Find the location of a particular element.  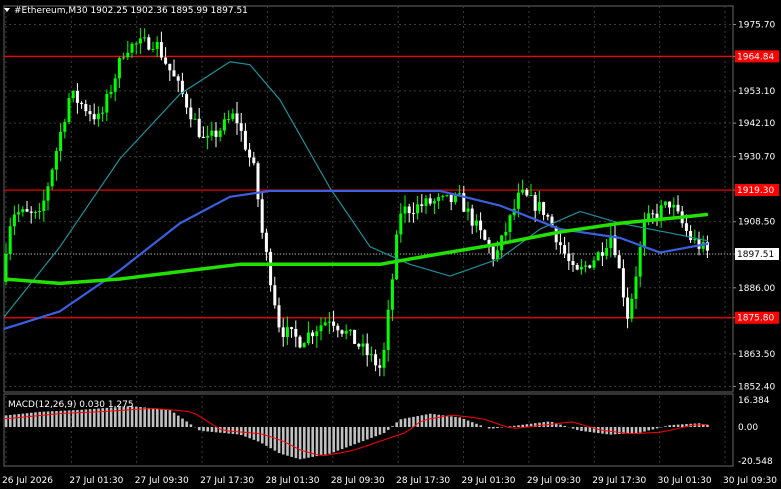

macd-panel is located at coordinates (356, 433).